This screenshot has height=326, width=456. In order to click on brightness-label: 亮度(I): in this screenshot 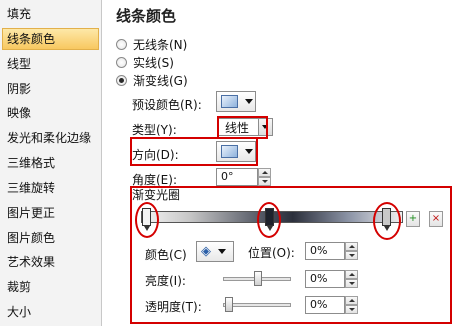, I will do `click(165, 281)`.